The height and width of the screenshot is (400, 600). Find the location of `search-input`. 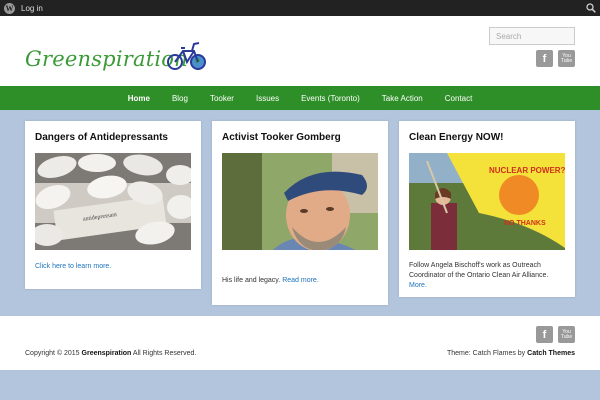

search-input is located at coordinates (532, 36).